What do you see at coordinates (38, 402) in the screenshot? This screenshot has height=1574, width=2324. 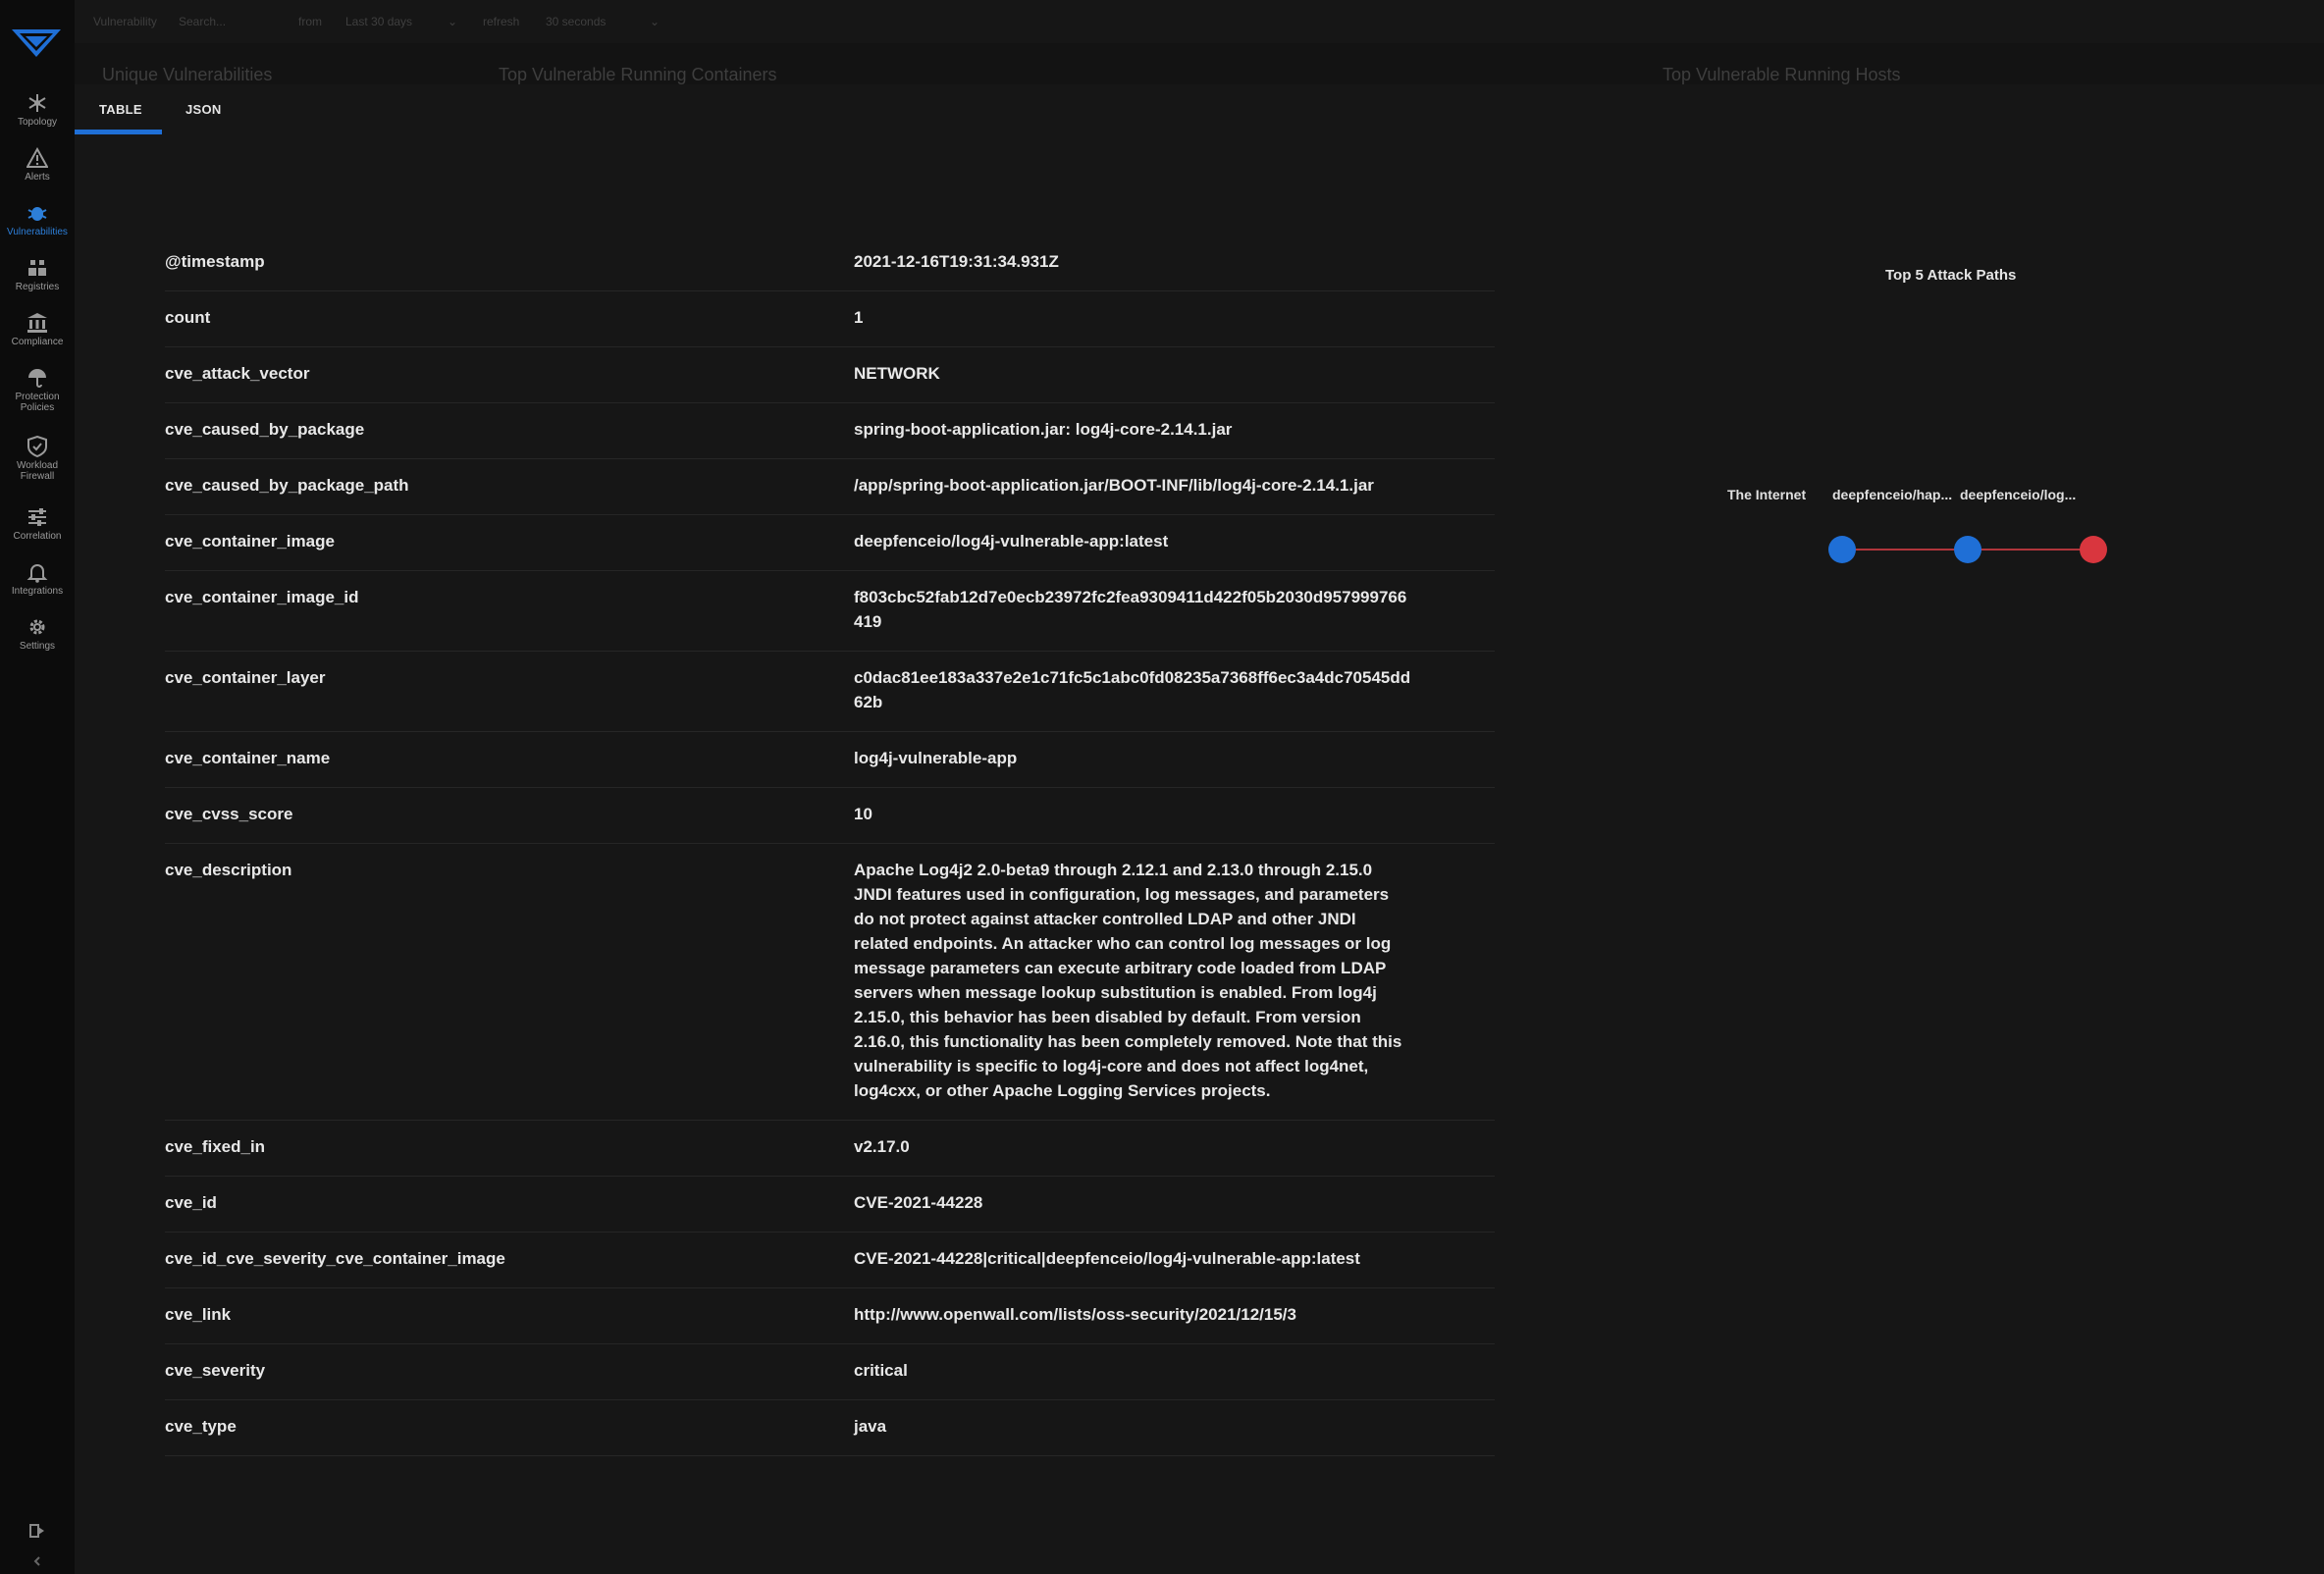 I see `nav-protection-policies-label: Protection Policies` at bounding box center [38, 402].